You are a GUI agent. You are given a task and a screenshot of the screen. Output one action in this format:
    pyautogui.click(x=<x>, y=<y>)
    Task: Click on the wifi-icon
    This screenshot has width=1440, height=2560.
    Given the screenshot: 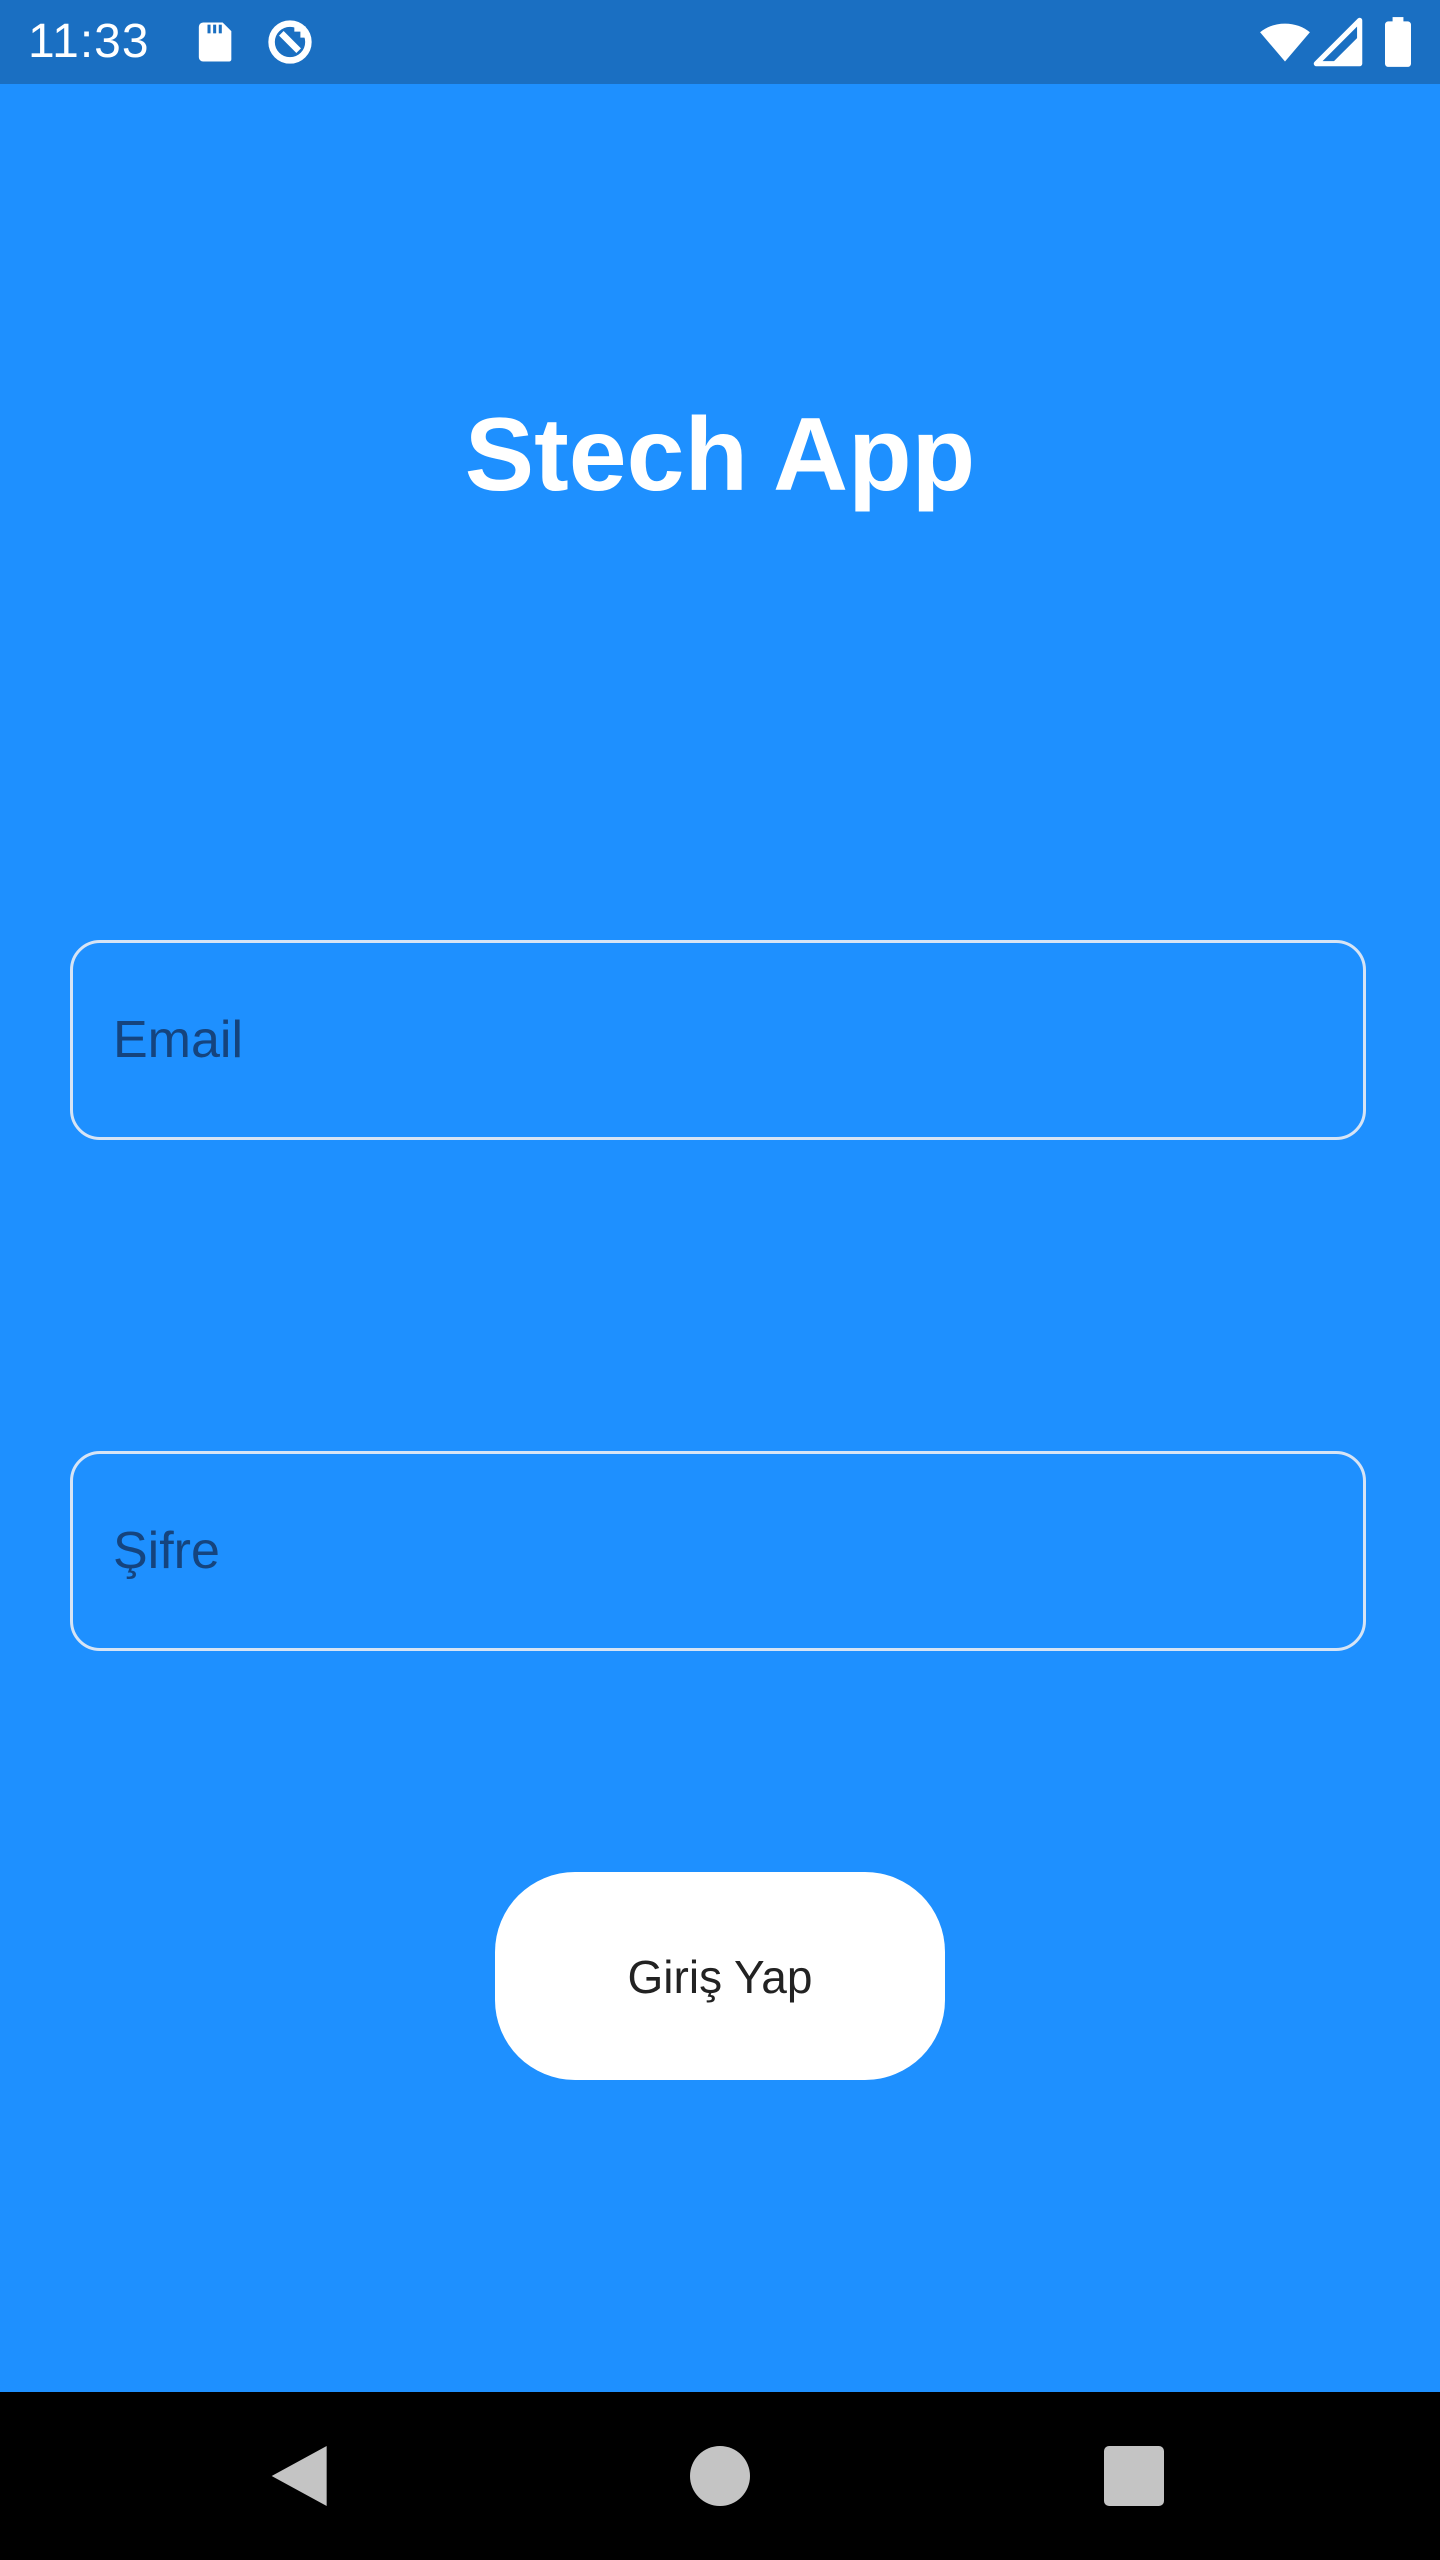 What is the action you would take?
    pyautogui.click(x=1285, y=42)
    